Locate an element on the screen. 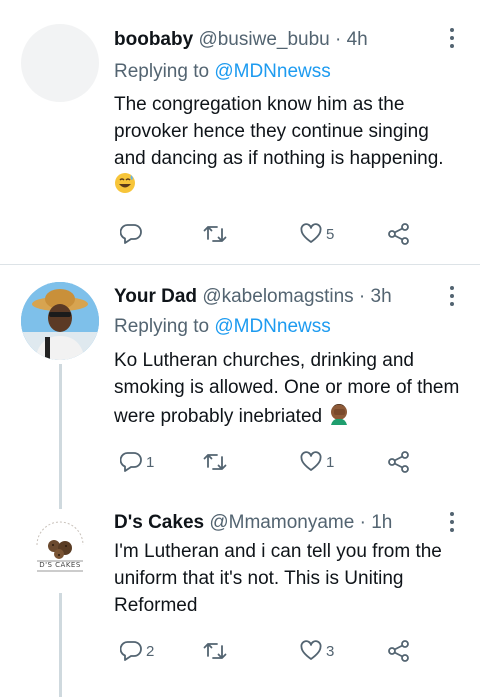  tweet-header: D's Cakes @Mmamonyame · 1h is located at coordinates (253, 523).